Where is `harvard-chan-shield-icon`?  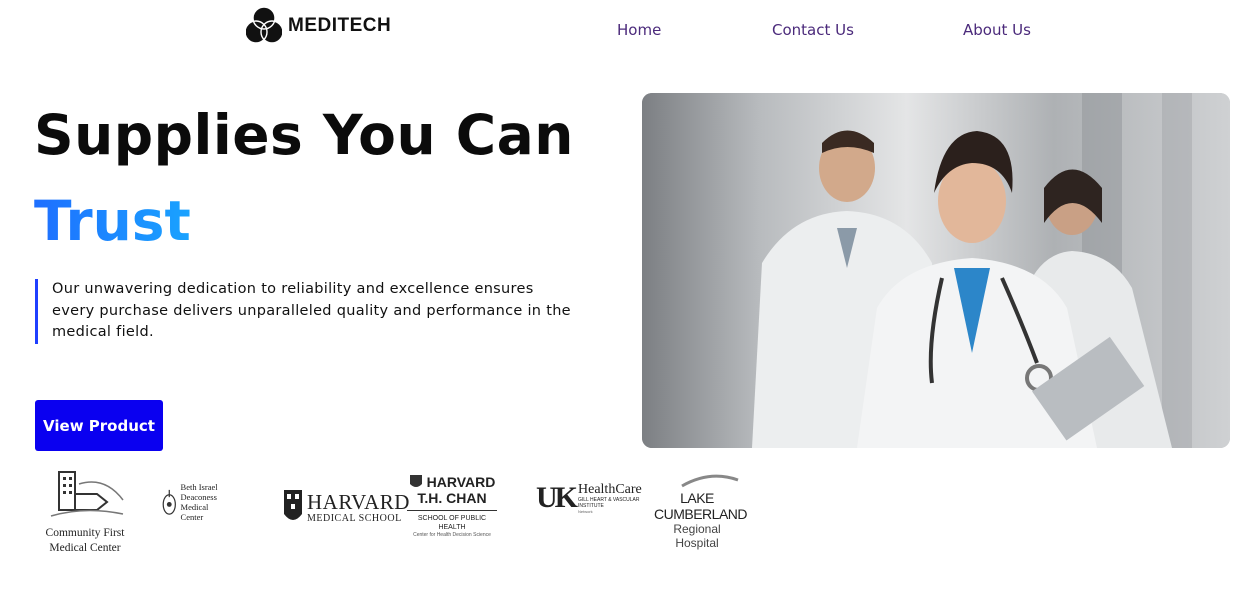 harvard-chan-shield-icon is located at coordinates (415, 481).